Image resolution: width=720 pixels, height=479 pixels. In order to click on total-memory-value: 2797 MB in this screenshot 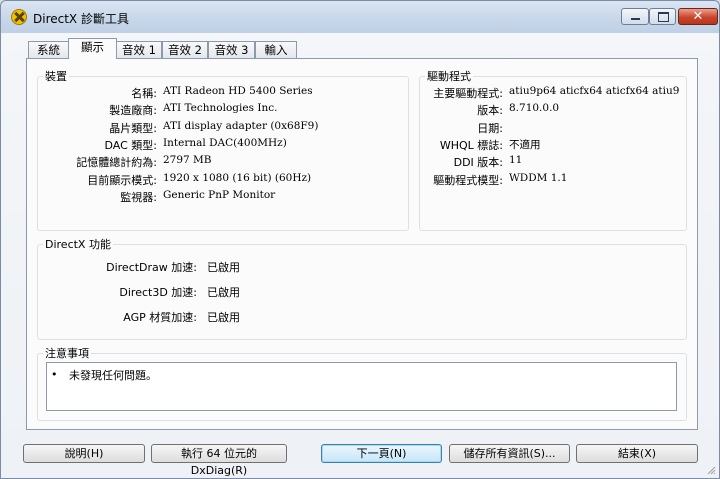, I will do `click(187, 160)`.